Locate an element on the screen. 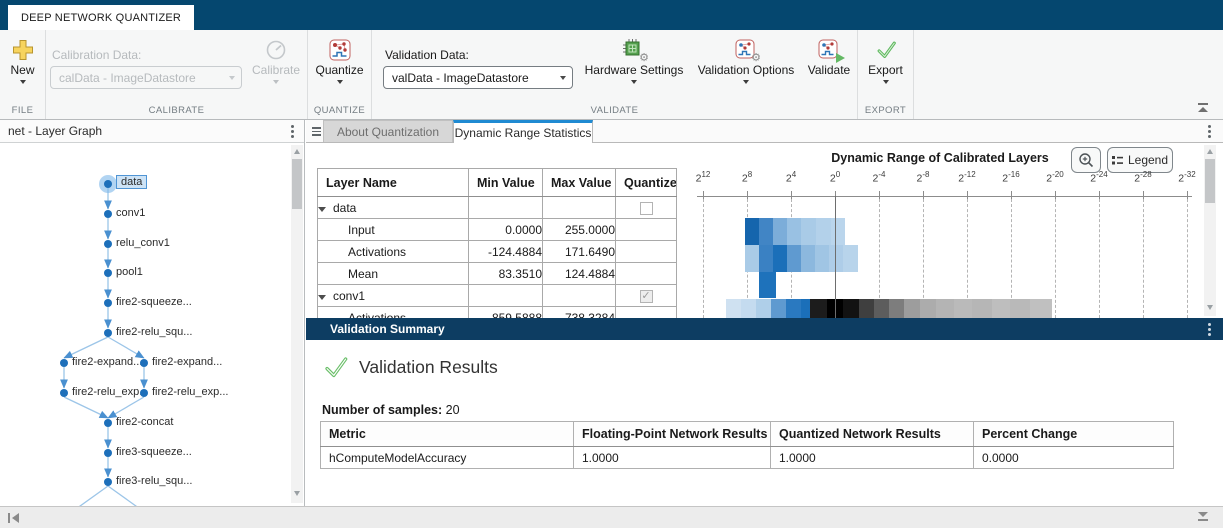 This screenshot has width=1223, height=528. metric-row: hComputeModelAccuracy 1.0000 1.0000 0.0000 is located at coordinates (747, 457).